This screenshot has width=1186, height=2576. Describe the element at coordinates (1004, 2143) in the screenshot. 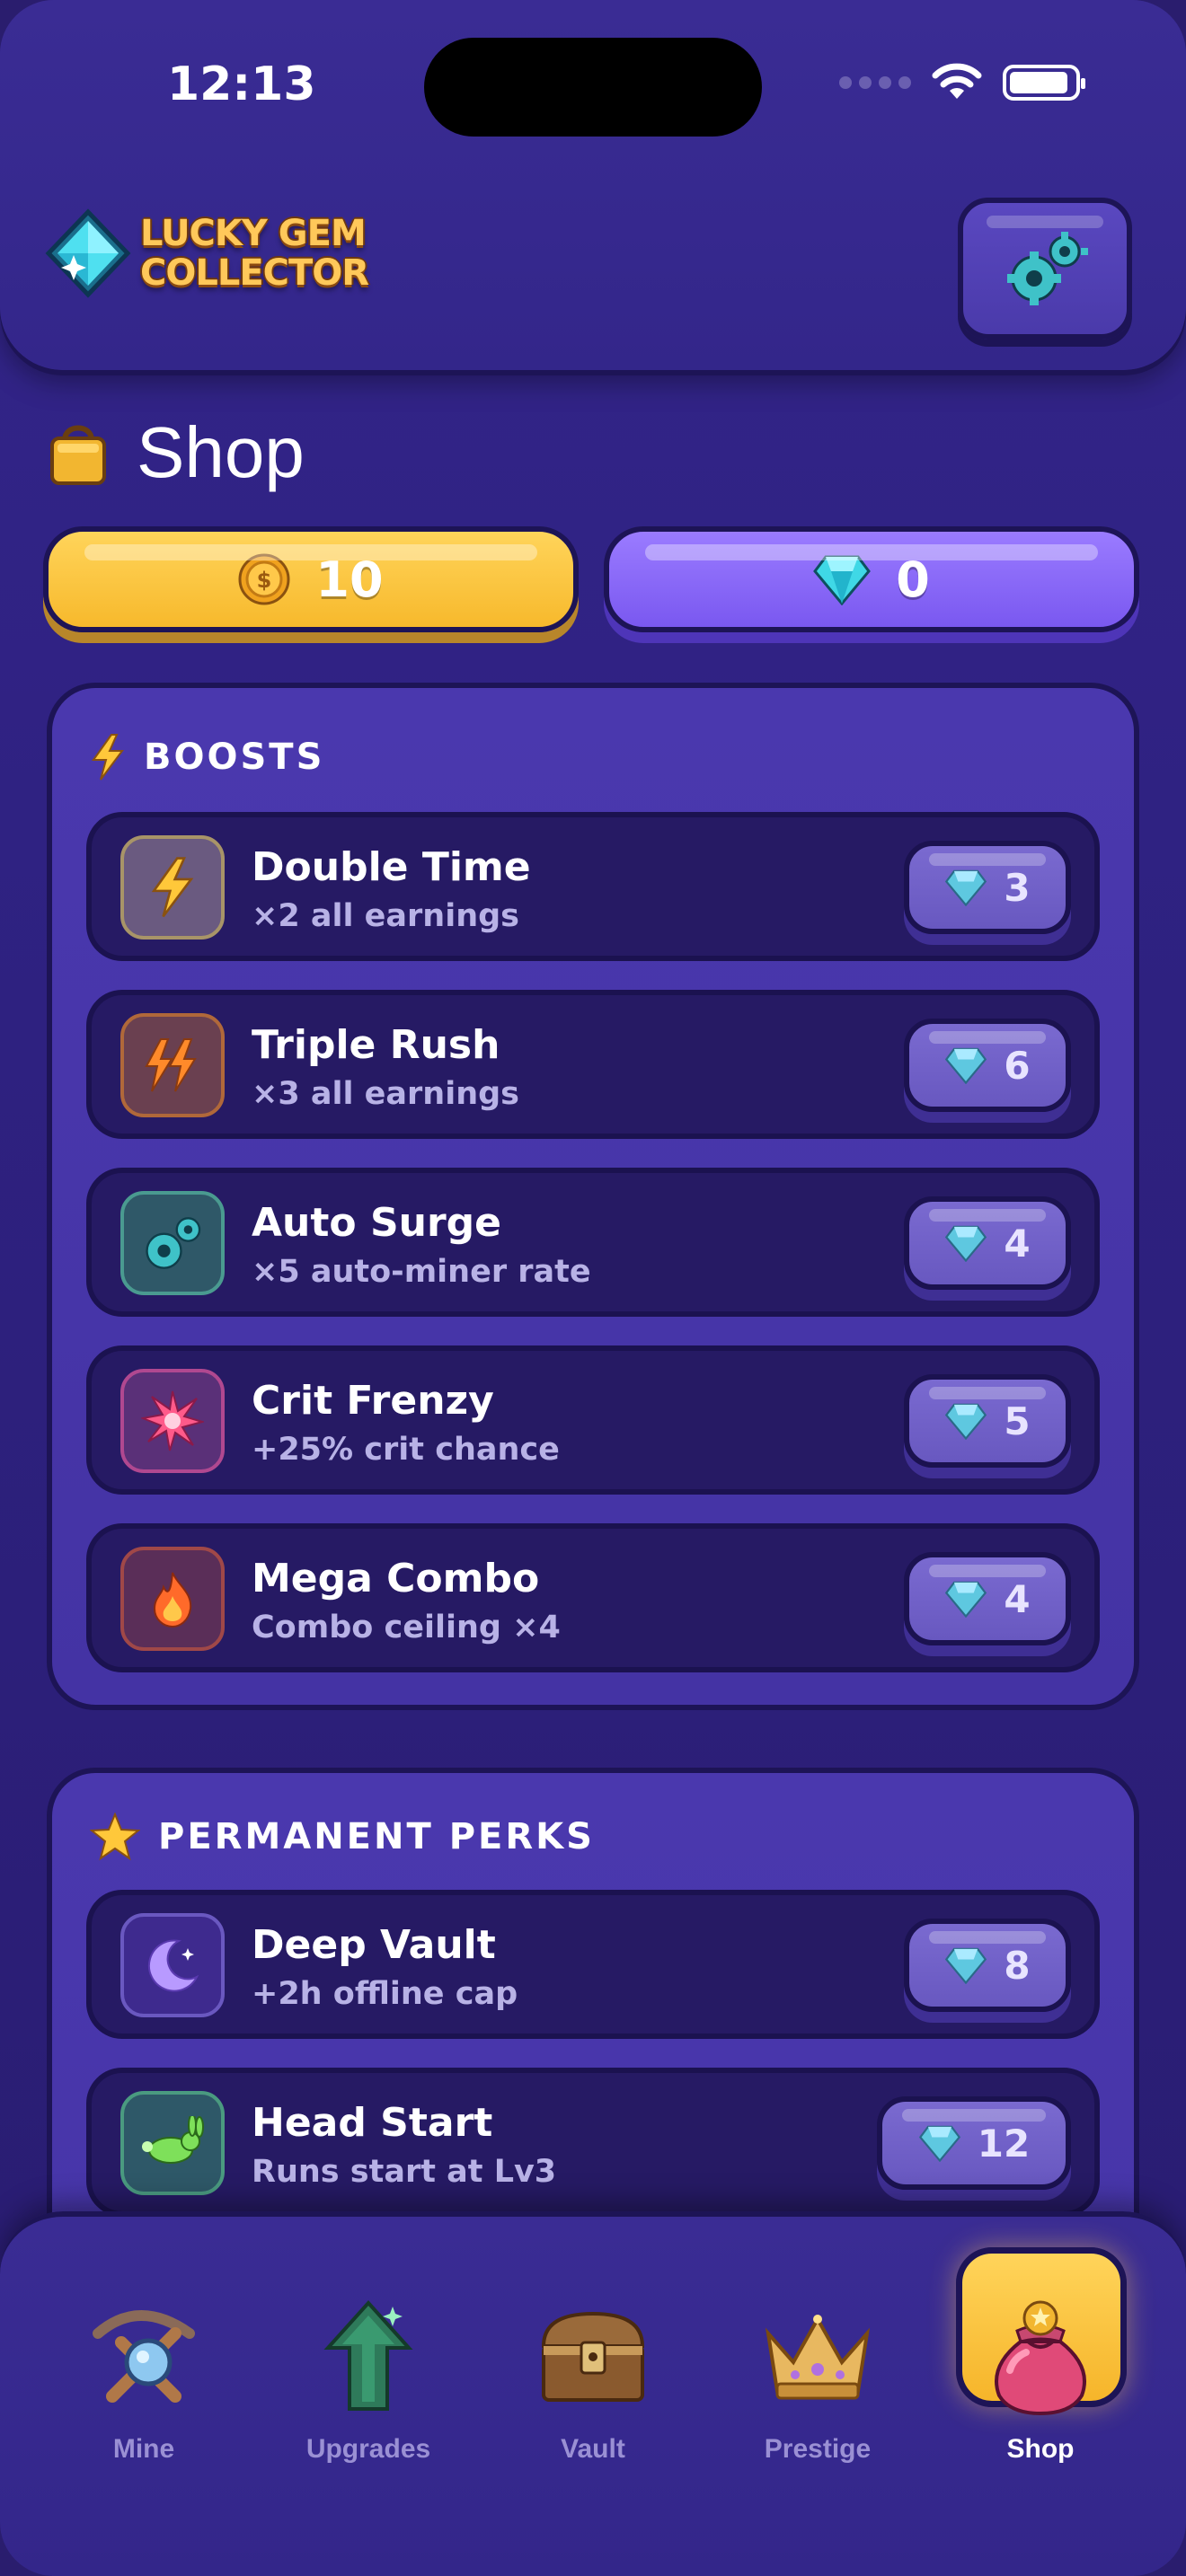

I see `item-price: 12` at that location.